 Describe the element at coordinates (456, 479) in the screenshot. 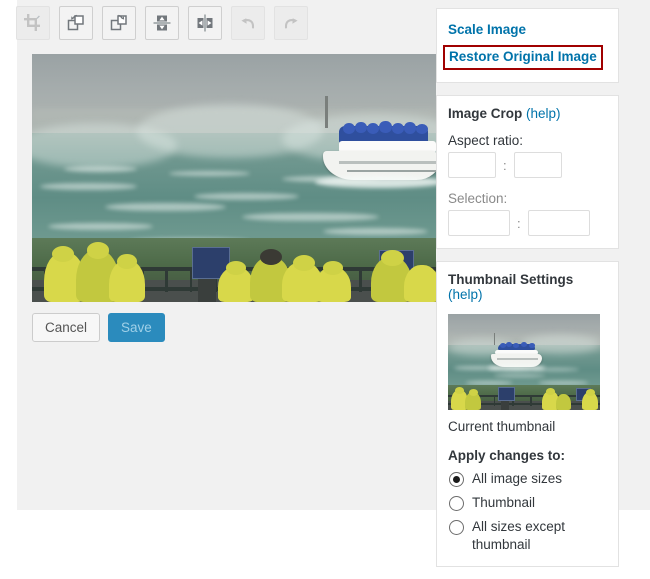

I see `radio-all-image-sizes-indicator` at that location.